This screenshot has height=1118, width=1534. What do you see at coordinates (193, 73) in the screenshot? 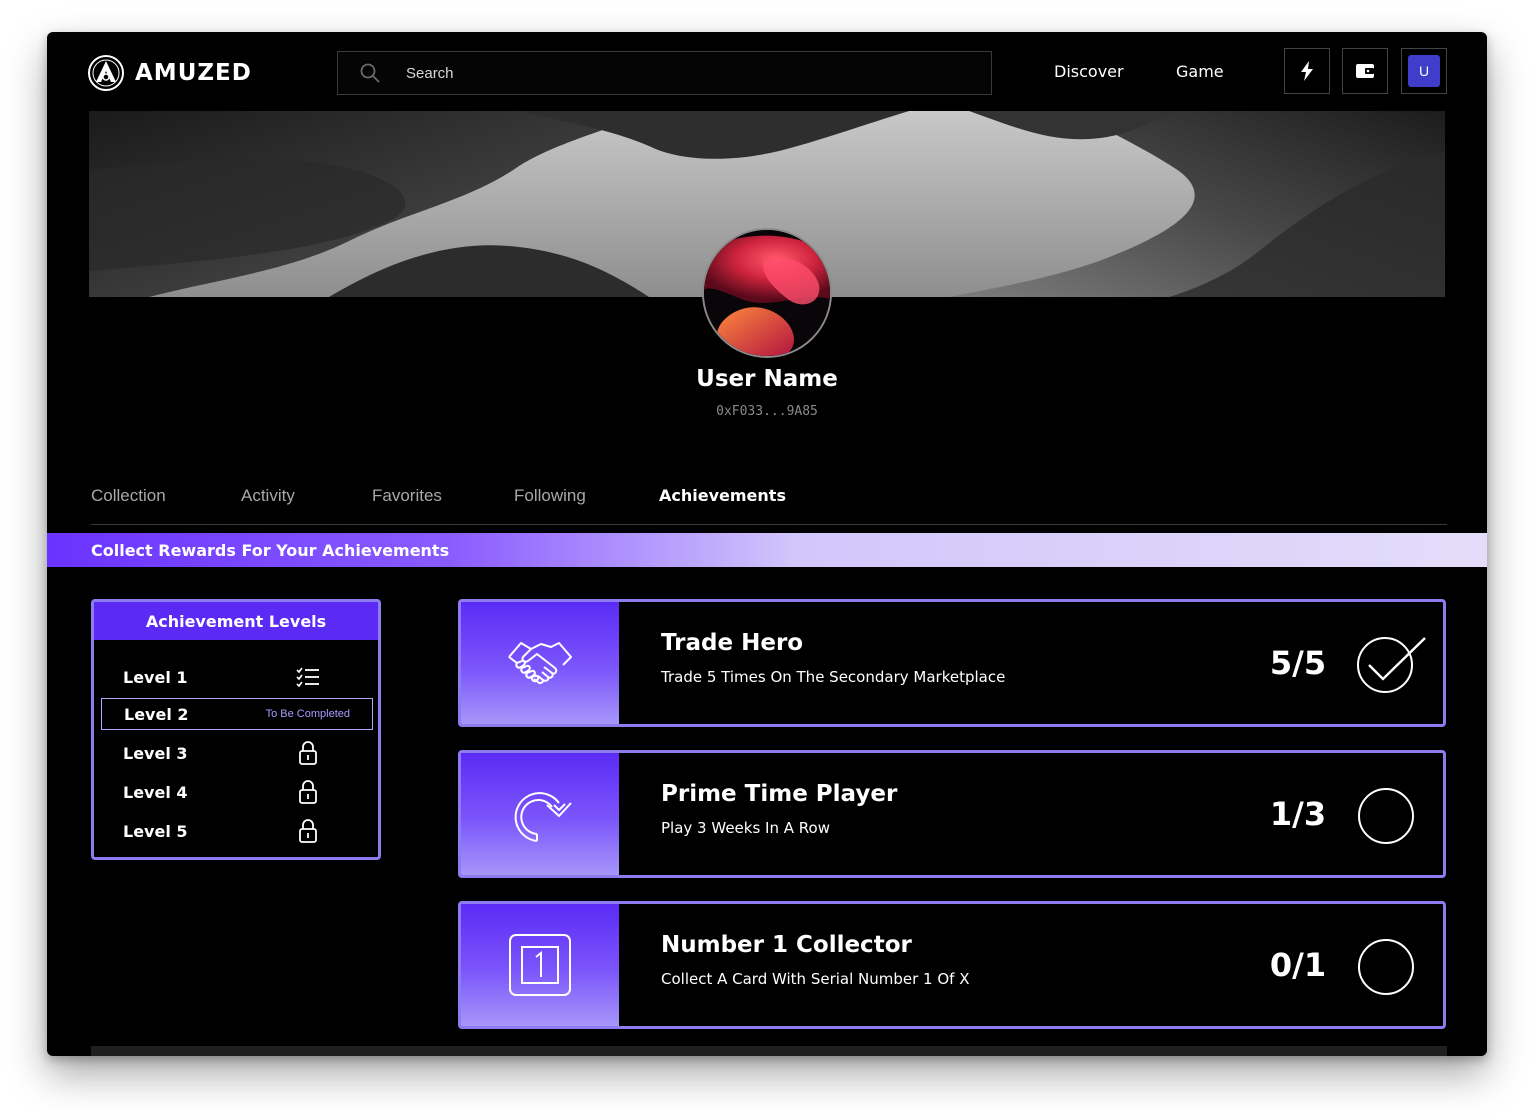
I see `brand-name: AMUZED` at bounding box center [193, 73].